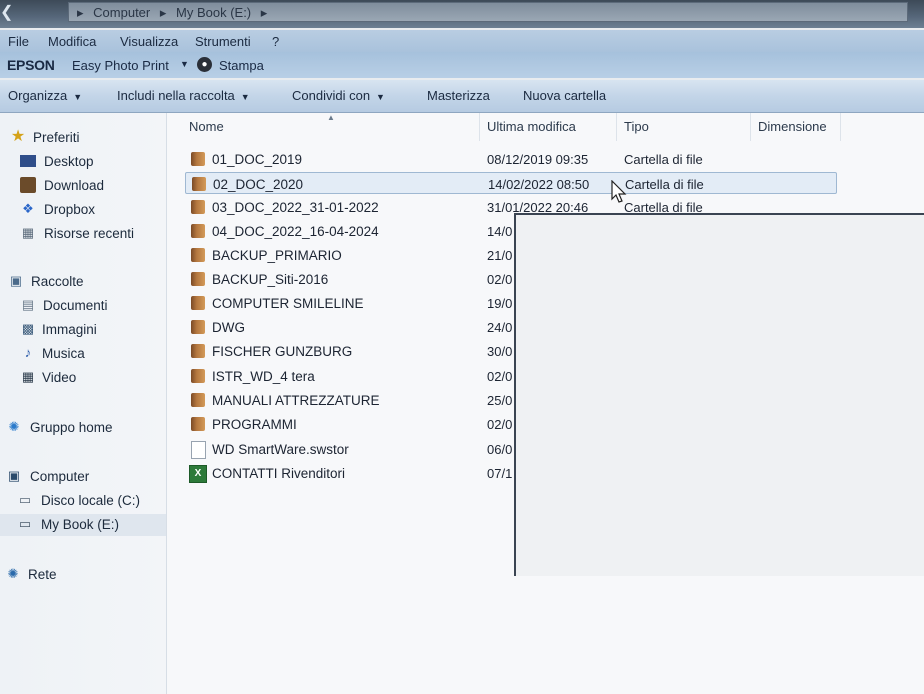  What do you see at coordinates (296, 400) in the screenshot?
I see `file-name: MANUALI ATTREZZATURE` at bounding box center [296, 400].